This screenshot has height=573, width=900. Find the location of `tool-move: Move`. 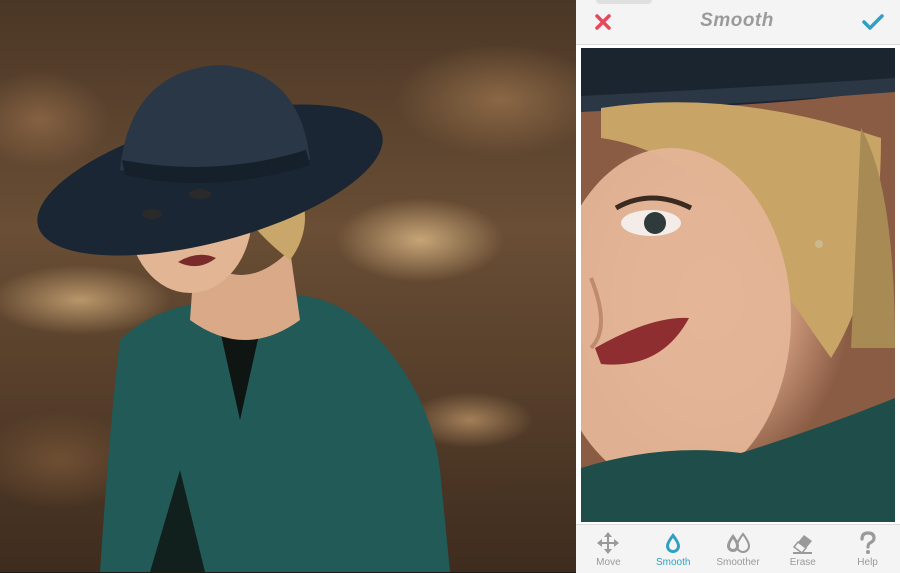

tool-move: Move is located at coordinates (608, 549).